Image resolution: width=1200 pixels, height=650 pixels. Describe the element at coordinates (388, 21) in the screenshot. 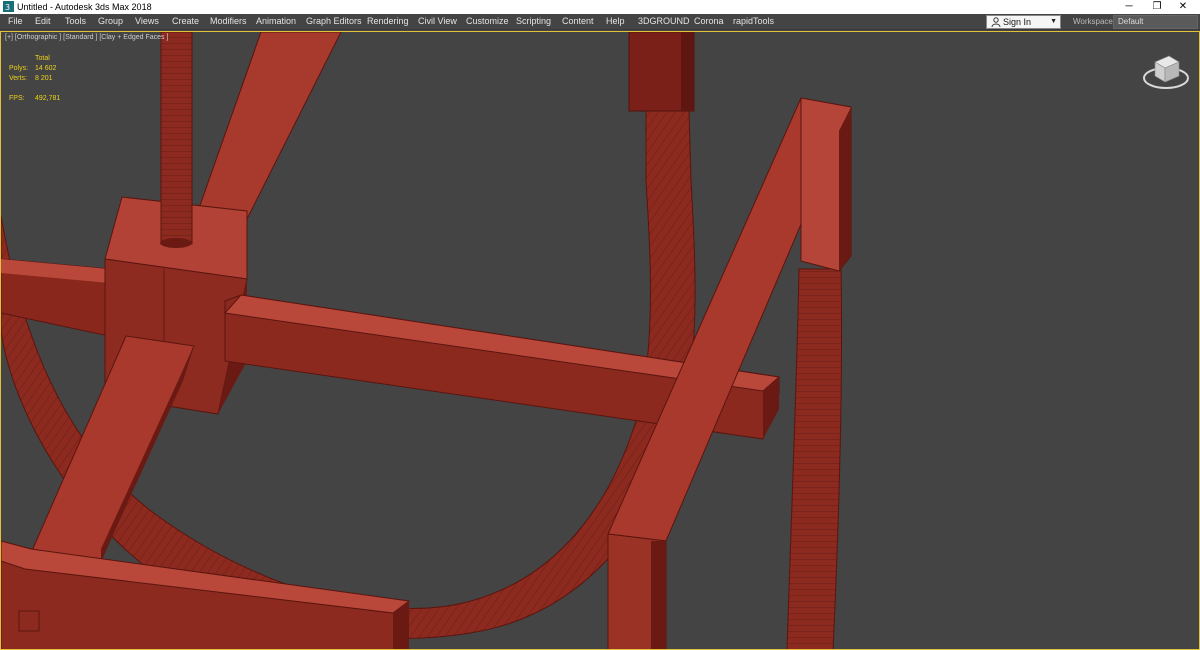

I see `menu-rendering: Rendering` at that location.